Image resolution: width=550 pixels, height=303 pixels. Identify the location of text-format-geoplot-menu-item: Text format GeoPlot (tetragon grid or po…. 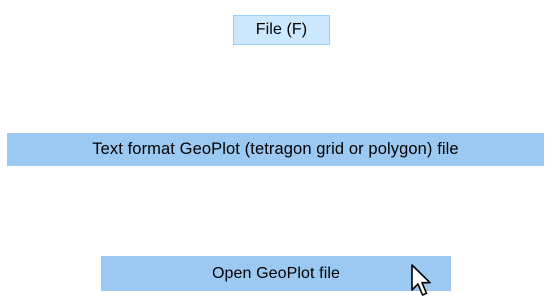
(275, 149).